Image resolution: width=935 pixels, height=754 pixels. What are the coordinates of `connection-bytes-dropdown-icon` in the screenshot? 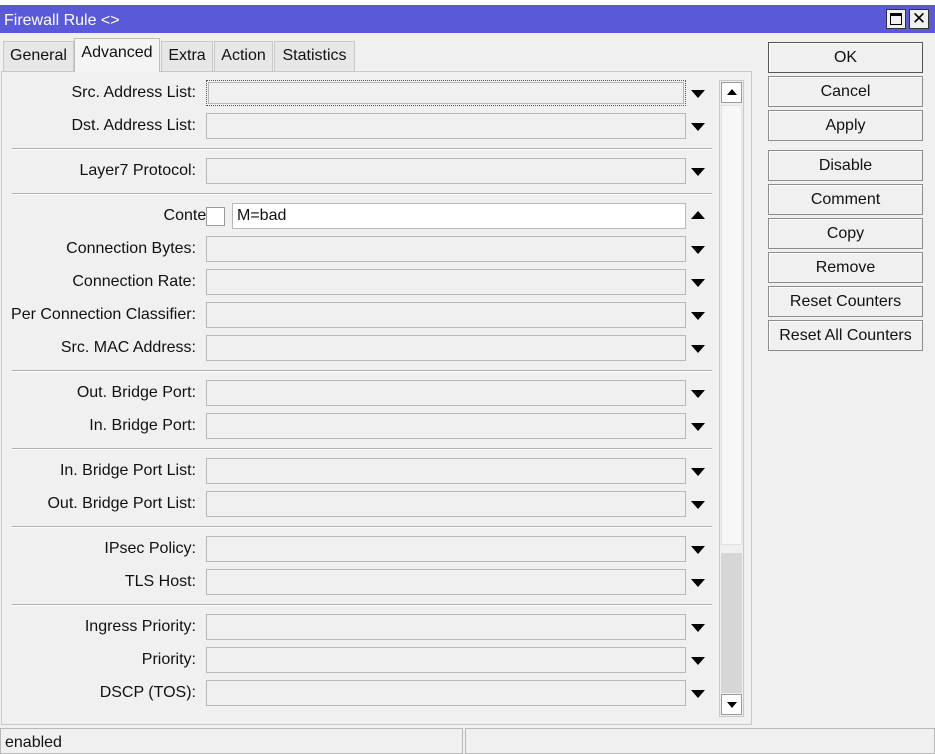 It's located at (698, 250).